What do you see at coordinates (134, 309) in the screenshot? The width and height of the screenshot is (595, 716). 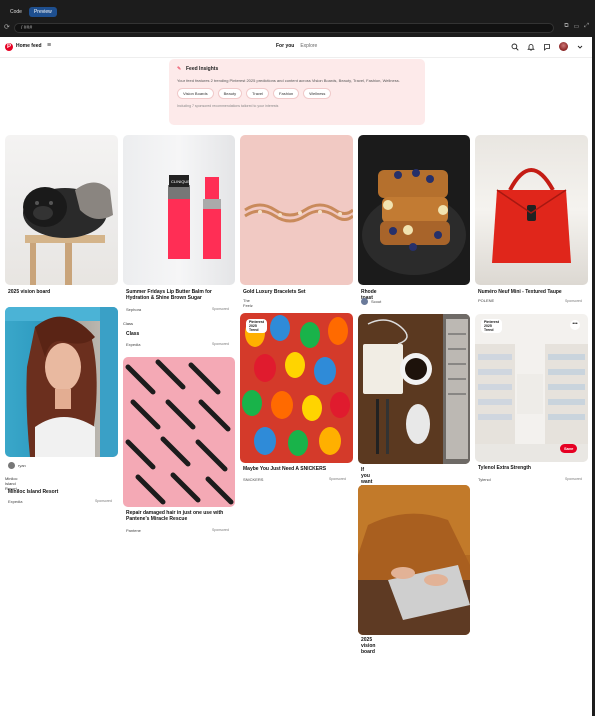 I see `pin-source: Sephora` at bounding box center [134, 309].